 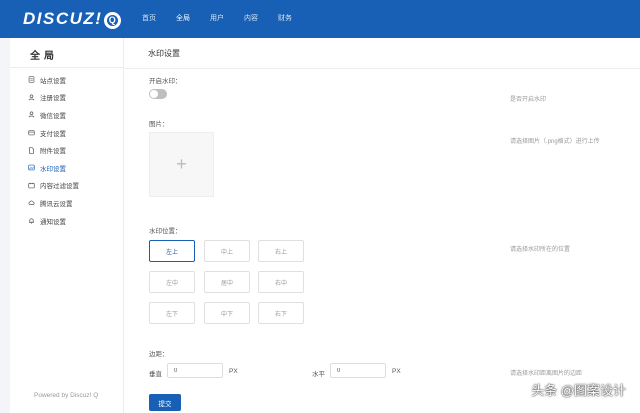 I want to click on position-bottom-right: 右下, so click(x=281, y=313).